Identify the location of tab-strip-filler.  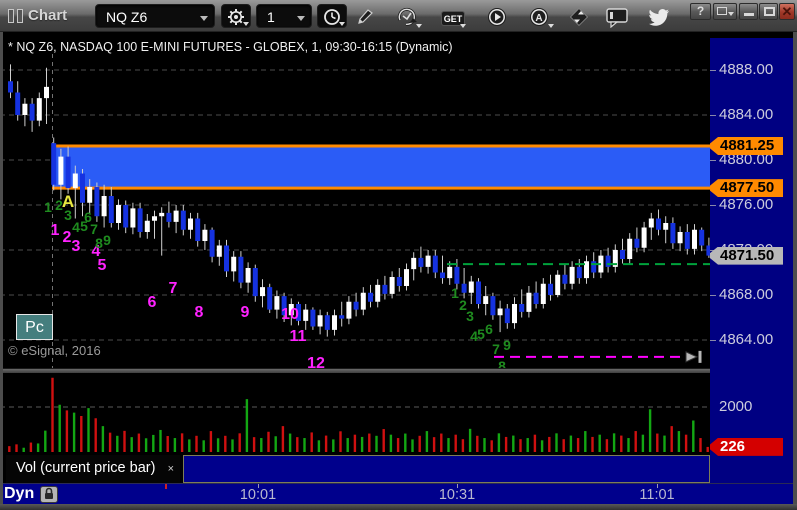
(446, 469).